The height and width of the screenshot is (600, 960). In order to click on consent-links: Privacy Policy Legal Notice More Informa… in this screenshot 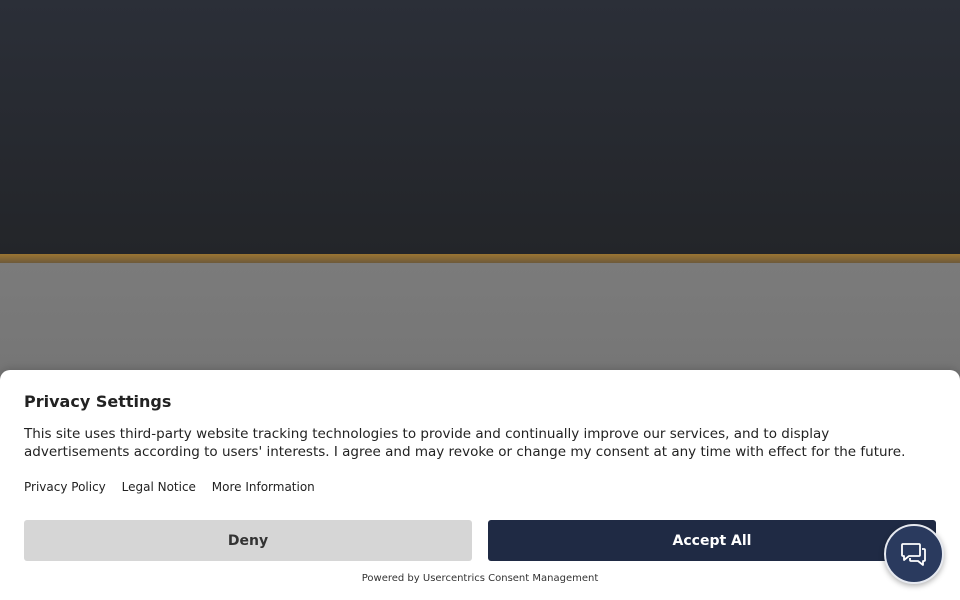, I will do `click(175, 487)`.